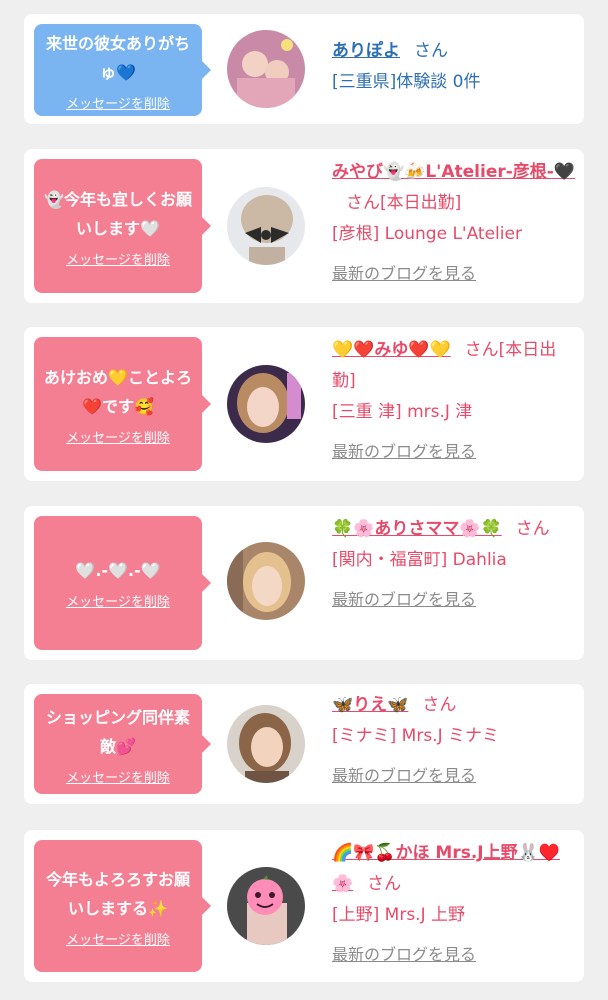 The image size is (608, 1000). Describe the element at coordinates (366, 51) in the screenshot. I see `user-name-link: ありぽよ` at that location.